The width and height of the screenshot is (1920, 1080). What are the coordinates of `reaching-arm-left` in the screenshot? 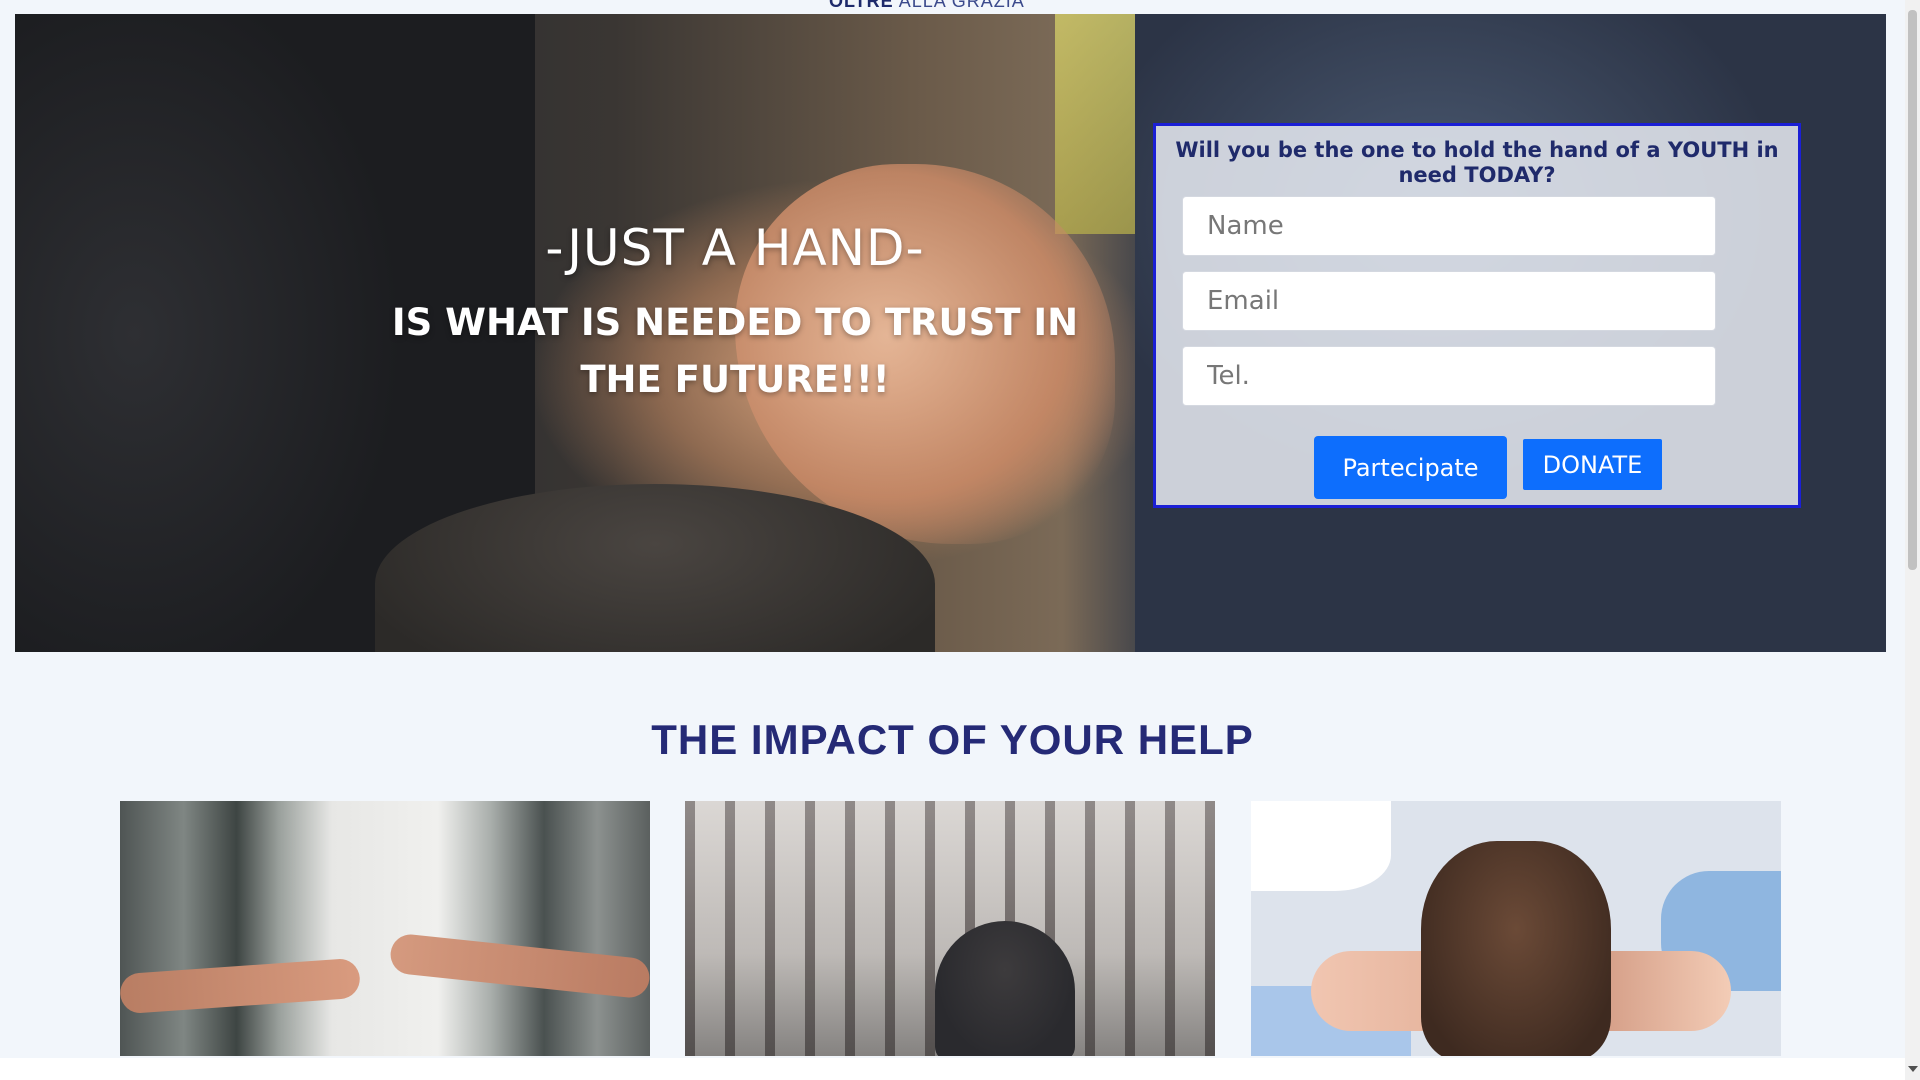 It's located at (241, 986).